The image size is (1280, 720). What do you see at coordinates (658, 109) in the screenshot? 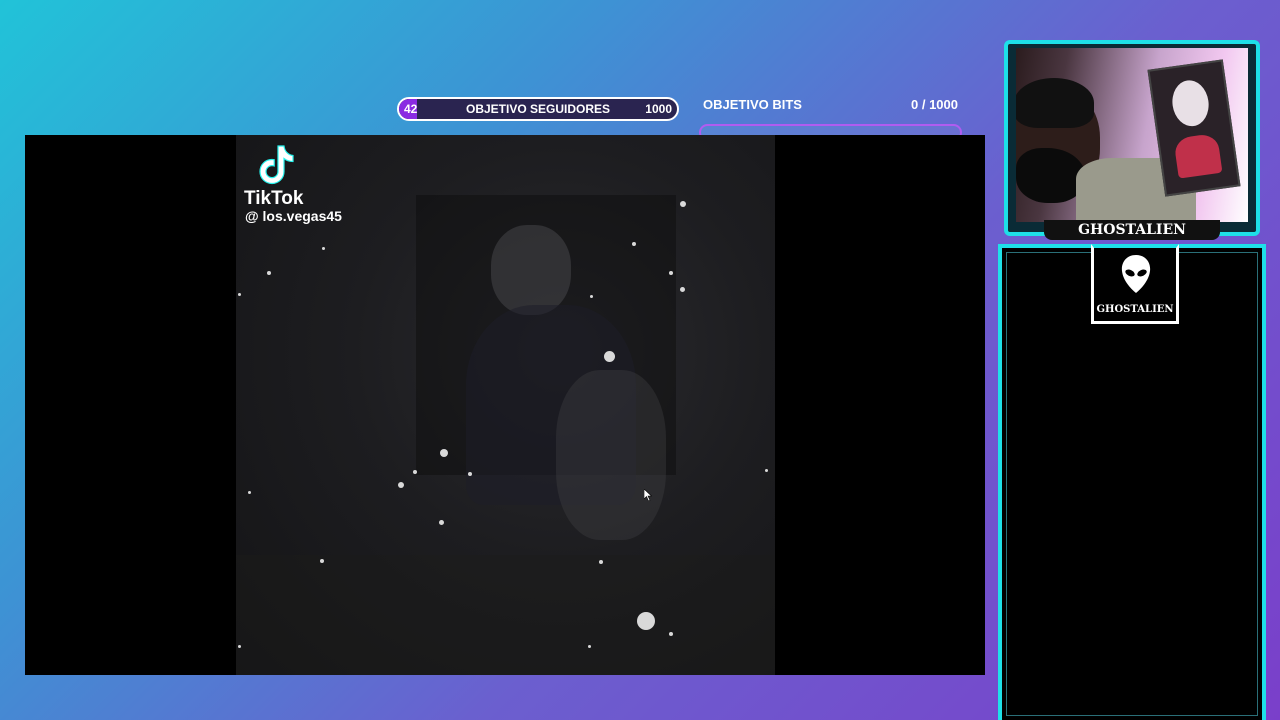
I see `follower-goal-max: 1000` at bounding box center [658, 109].